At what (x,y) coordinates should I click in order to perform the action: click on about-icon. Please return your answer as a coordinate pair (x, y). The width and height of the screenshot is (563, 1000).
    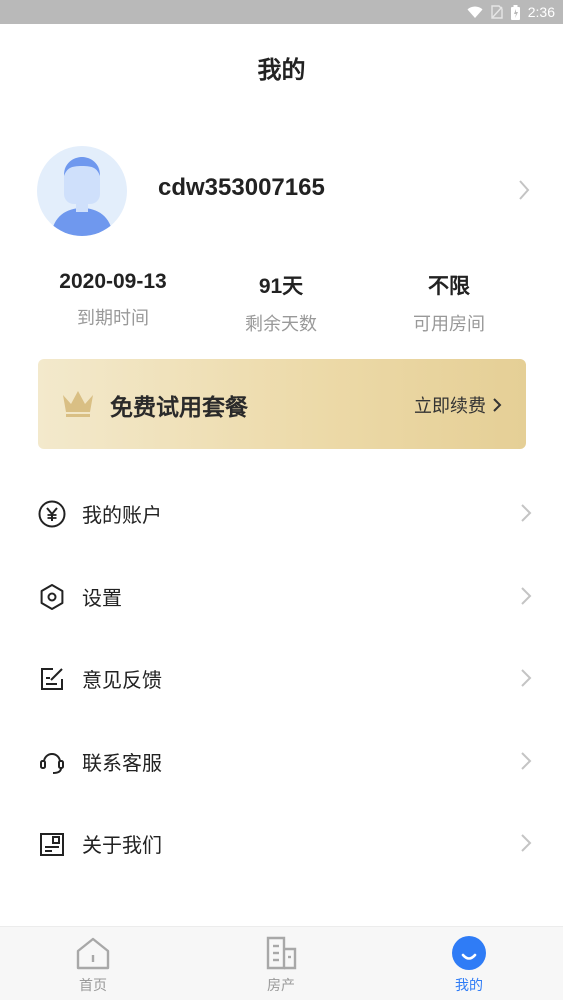
    Looking at the image, I should click on (52, 844).